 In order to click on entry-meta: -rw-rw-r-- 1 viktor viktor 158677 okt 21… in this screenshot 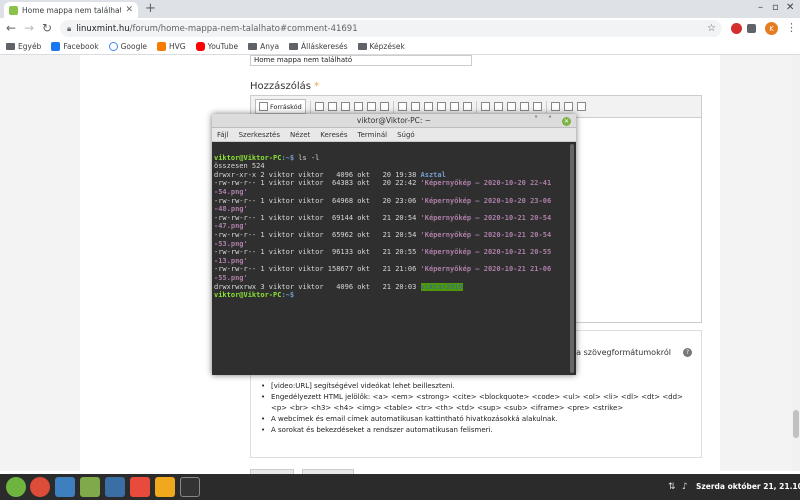, I will do `click(317, 269)`.